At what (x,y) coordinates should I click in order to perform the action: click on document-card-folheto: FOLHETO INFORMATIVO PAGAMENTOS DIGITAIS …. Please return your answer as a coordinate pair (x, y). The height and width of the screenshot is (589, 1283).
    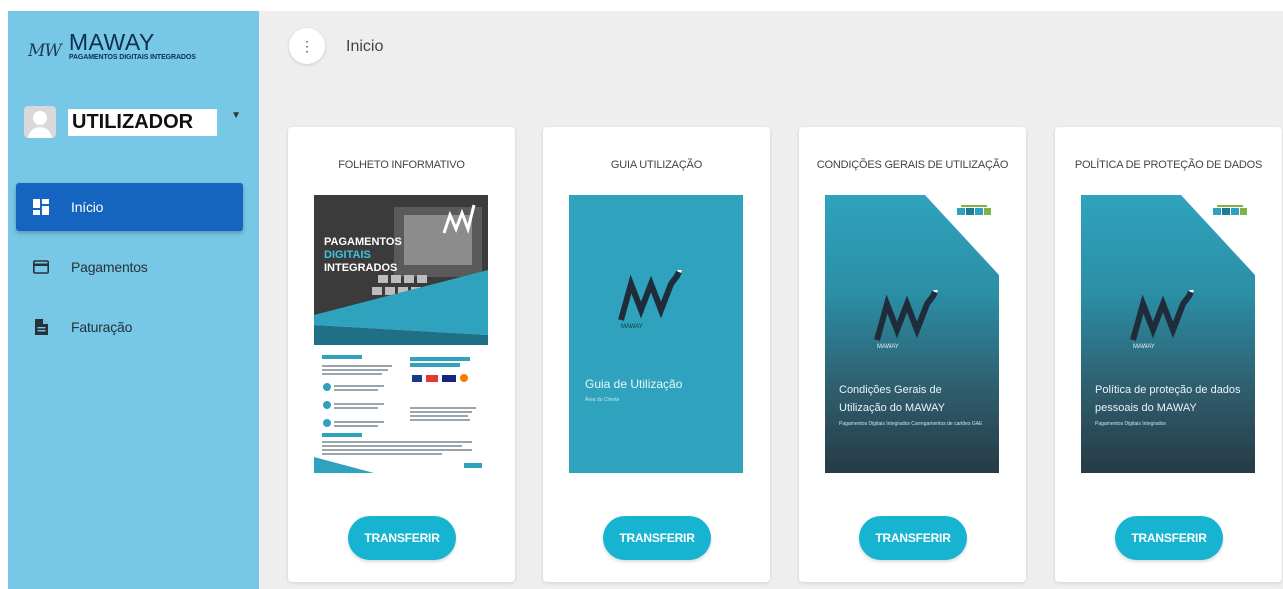
    Looking at the image, I should click on (401, 354).